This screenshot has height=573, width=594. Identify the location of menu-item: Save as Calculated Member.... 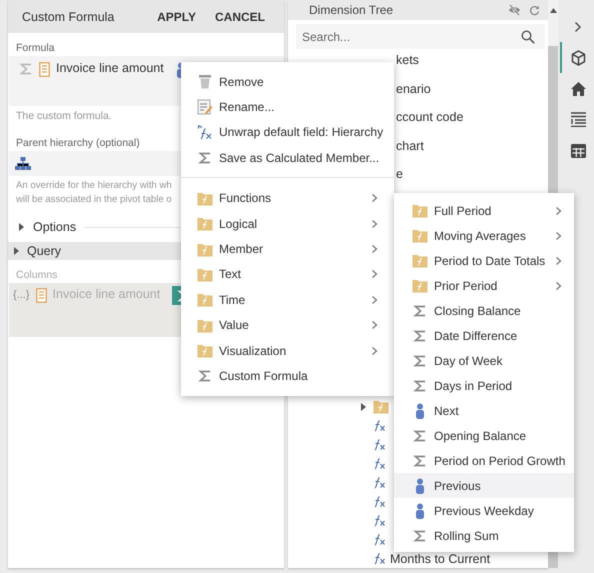
(287, 158).